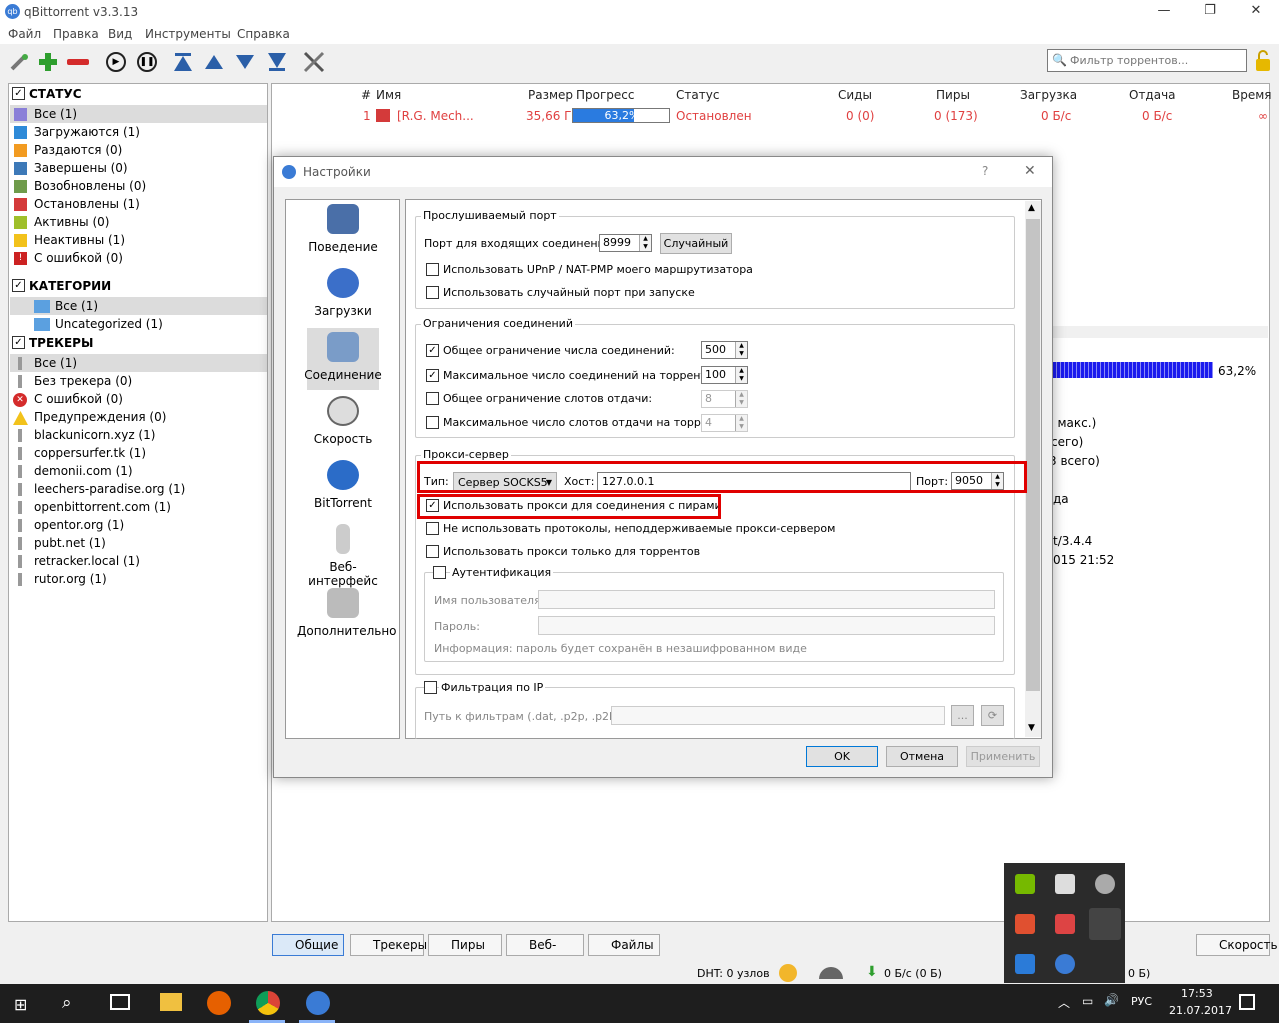 This screenshot has width=1279, height=1023. Describe the element at coordinates (343, 359) in the screenshot. I see `nav-connection: Соединение` at that location.